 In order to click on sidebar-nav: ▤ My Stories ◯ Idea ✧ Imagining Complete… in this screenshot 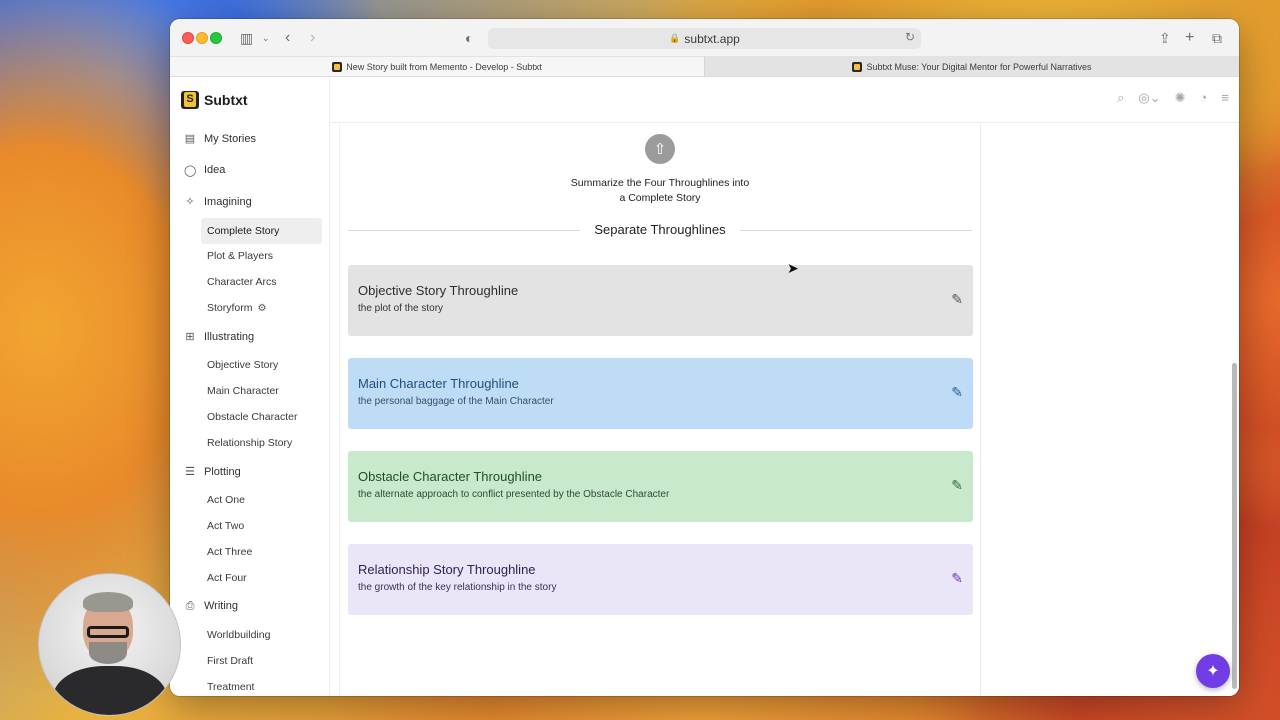, I will do `click(249, 409)`.